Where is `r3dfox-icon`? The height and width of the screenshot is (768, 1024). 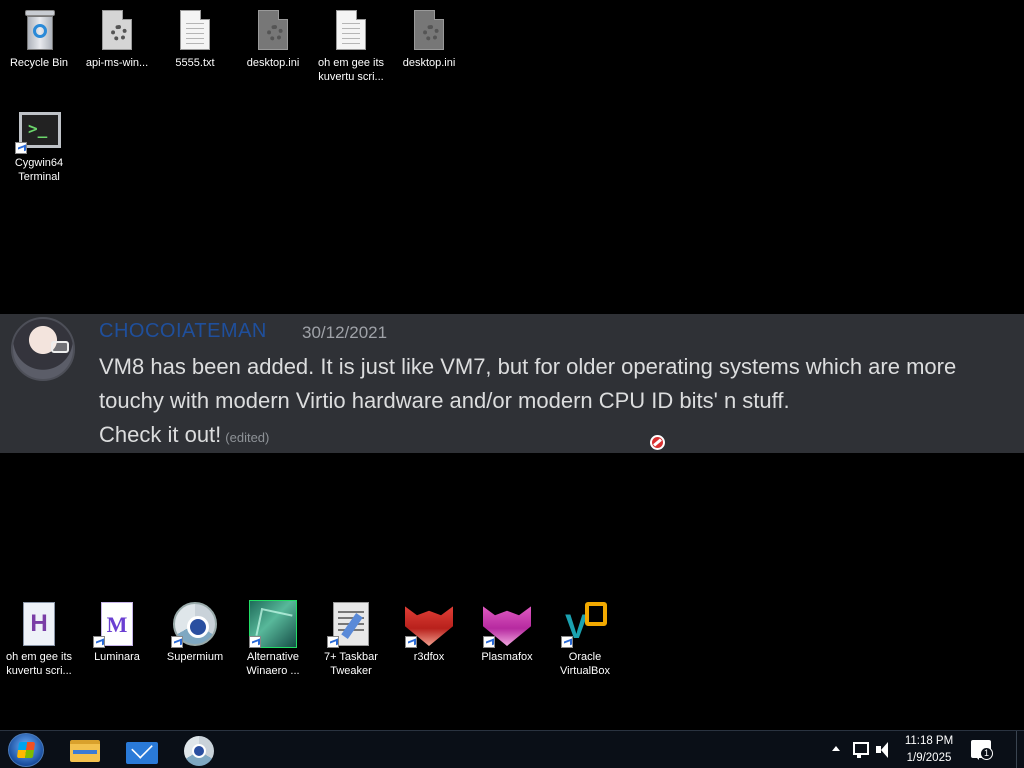
r3dfox-icon is located at coordinates (429, 624).